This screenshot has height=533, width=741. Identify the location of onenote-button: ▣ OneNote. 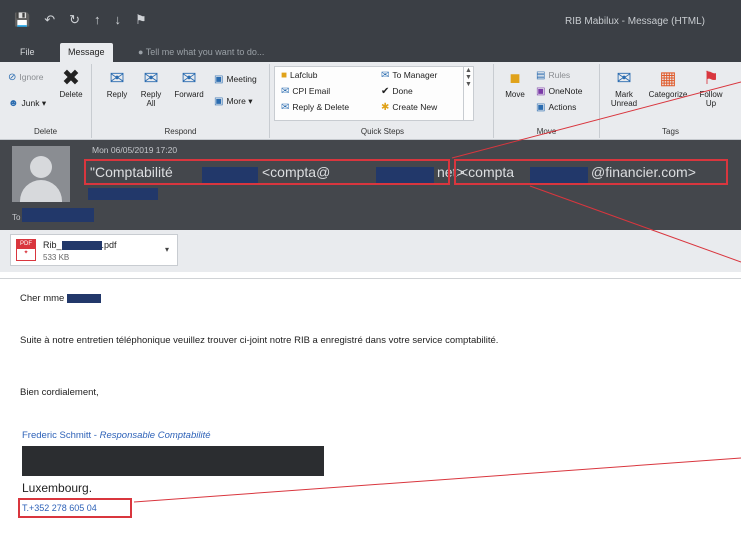
(559, 91).